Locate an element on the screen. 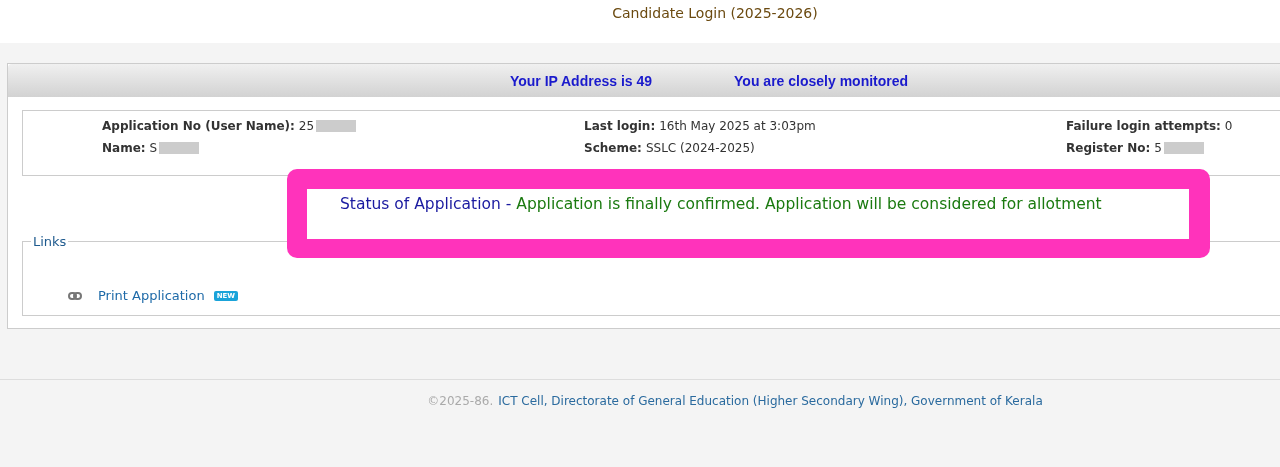 This screenshot has height=467, width=1280. ip-address-text: Your IP Address is 49 is located at coordinates (581, 80).